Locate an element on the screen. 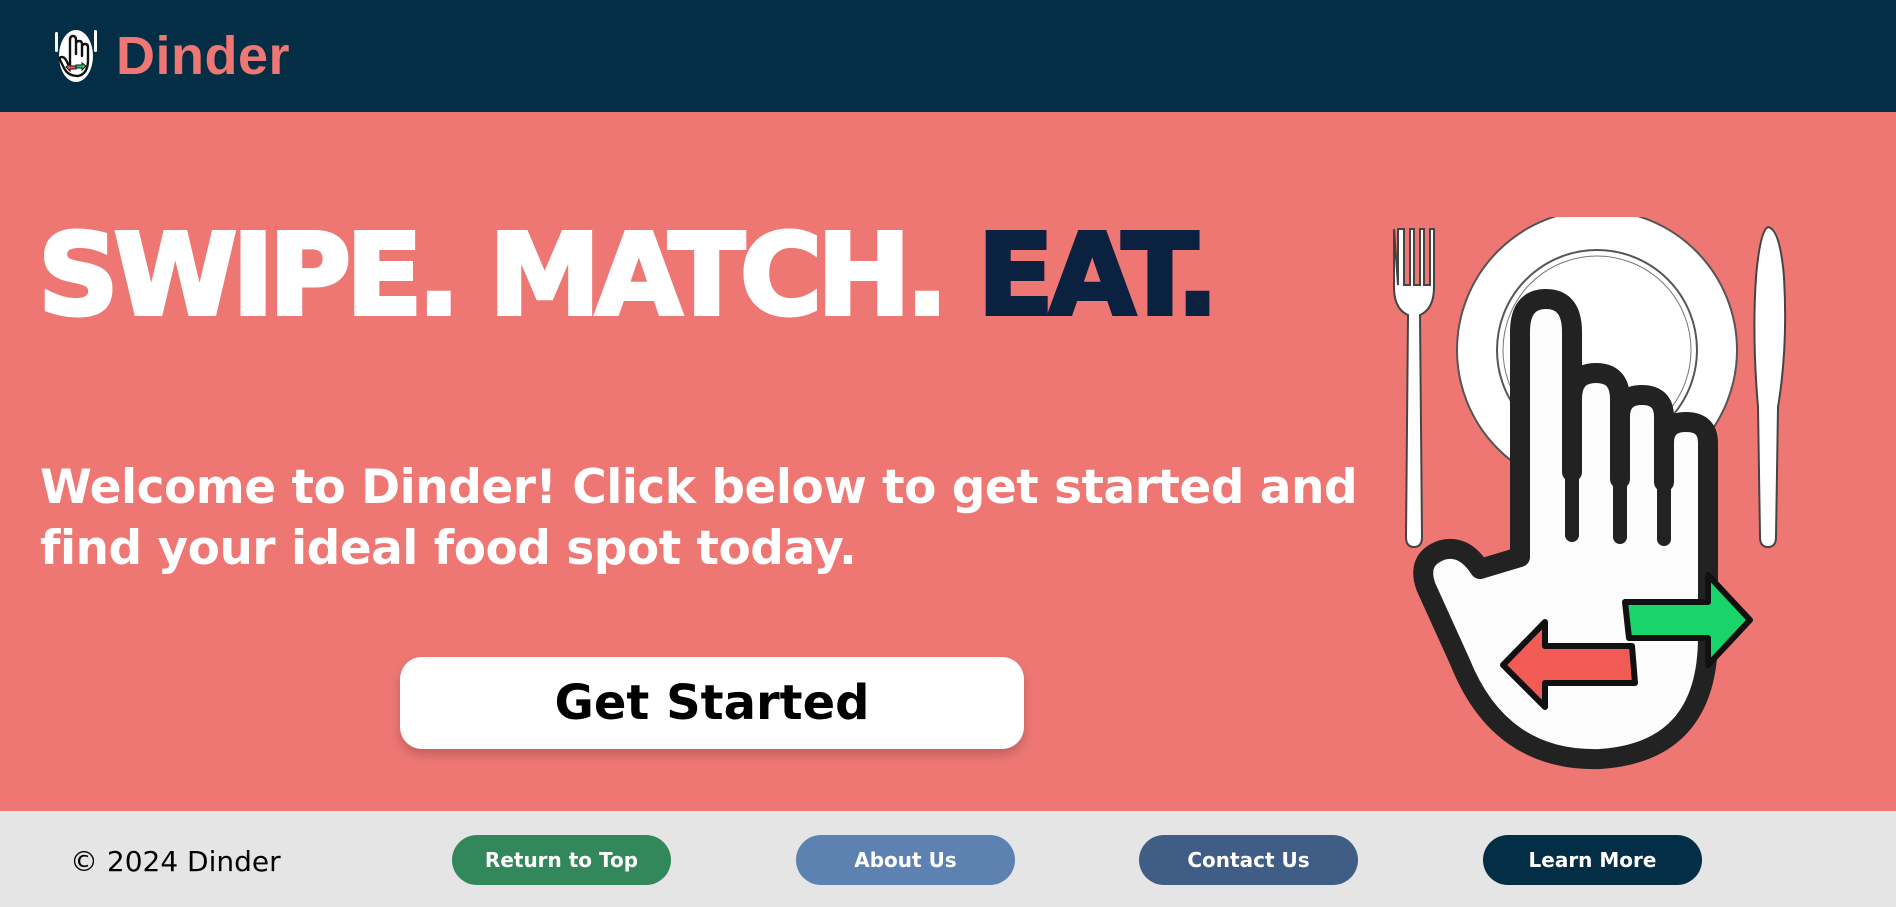  brand-logo: Dinder is located at coordinates (171, 56).